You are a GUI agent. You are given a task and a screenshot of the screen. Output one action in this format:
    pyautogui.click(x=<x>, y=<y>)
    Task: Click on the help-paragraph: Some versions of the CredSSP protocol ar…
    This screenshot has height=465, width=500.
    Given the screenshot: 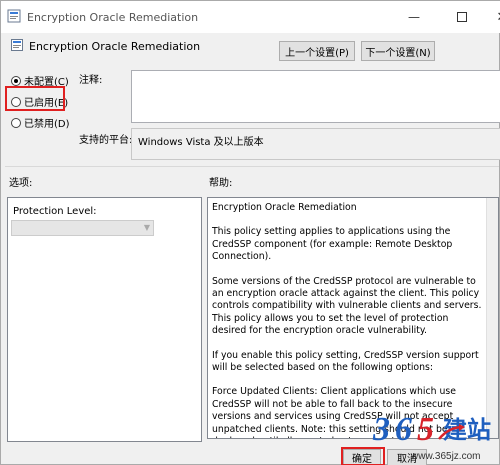 What is the action you would take?
    pyautogui.click(x=347, y=306)
    